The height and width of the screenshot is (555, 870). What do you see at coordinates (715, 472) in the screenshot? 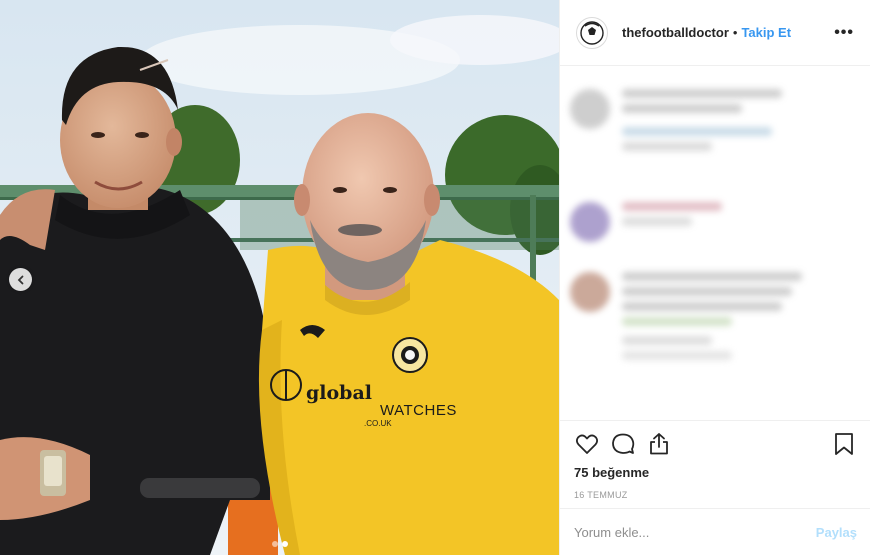
I see `likes-count: 75 beğenme` at bounding box center [715, 472].